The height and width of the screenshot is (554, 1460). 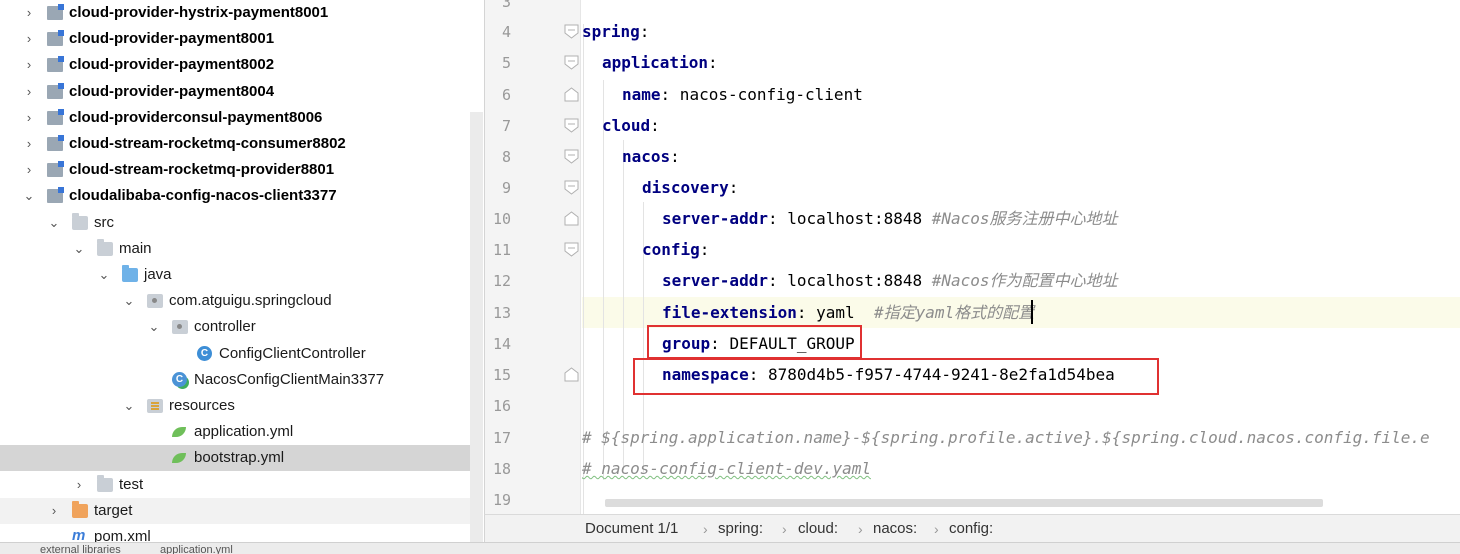 I want to click on code-line-5: application:, so click(x=660, y=63).